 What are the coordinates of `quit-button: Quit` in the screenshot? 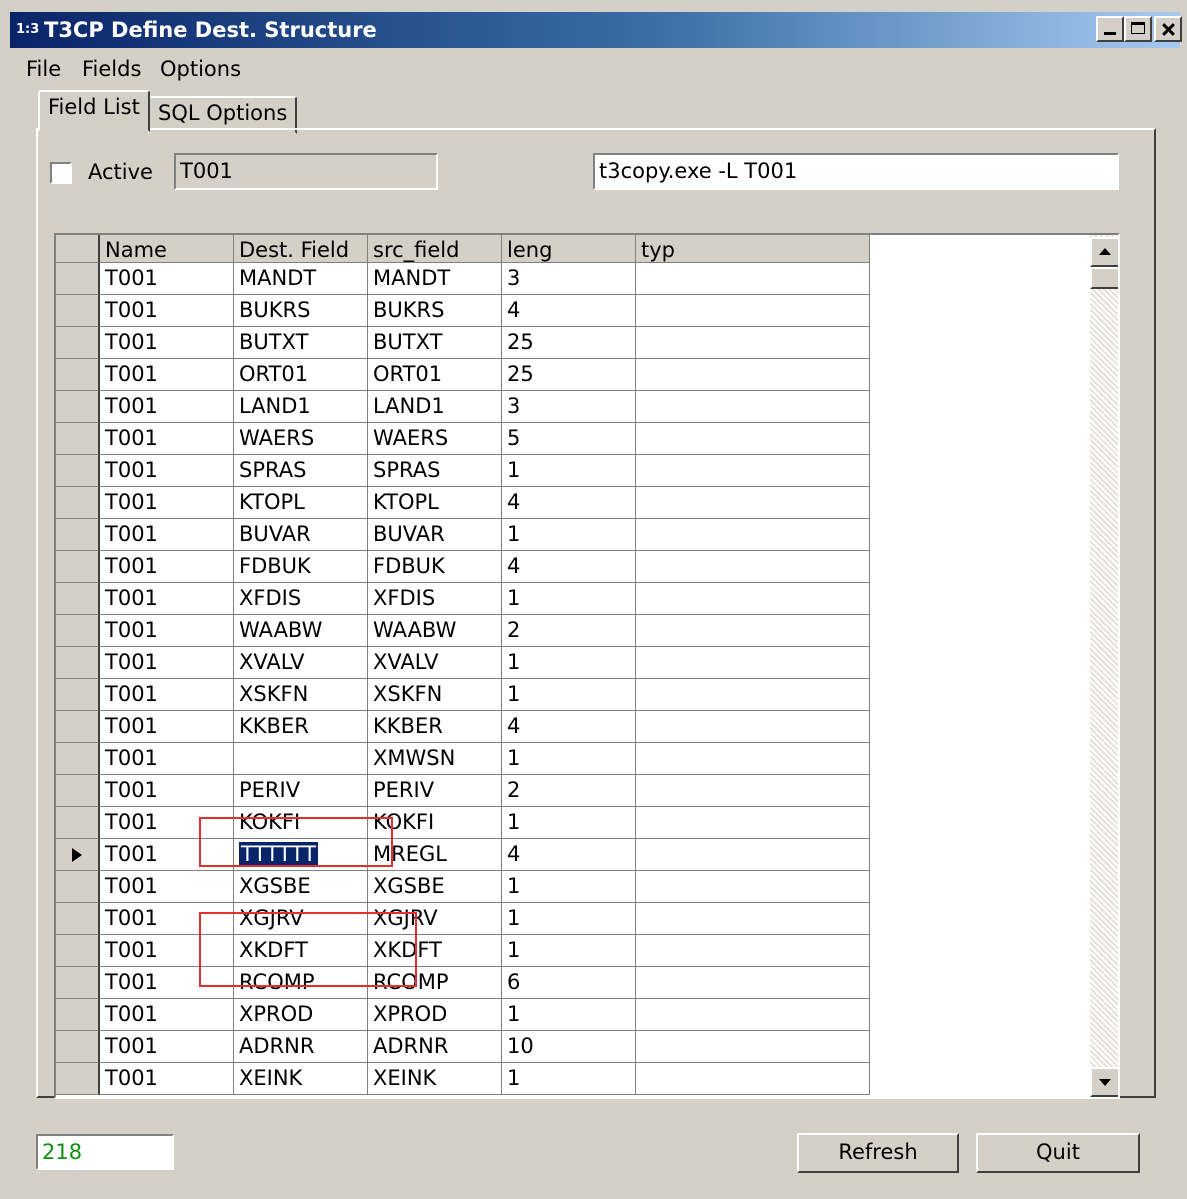 It's located at (1058, 1153).